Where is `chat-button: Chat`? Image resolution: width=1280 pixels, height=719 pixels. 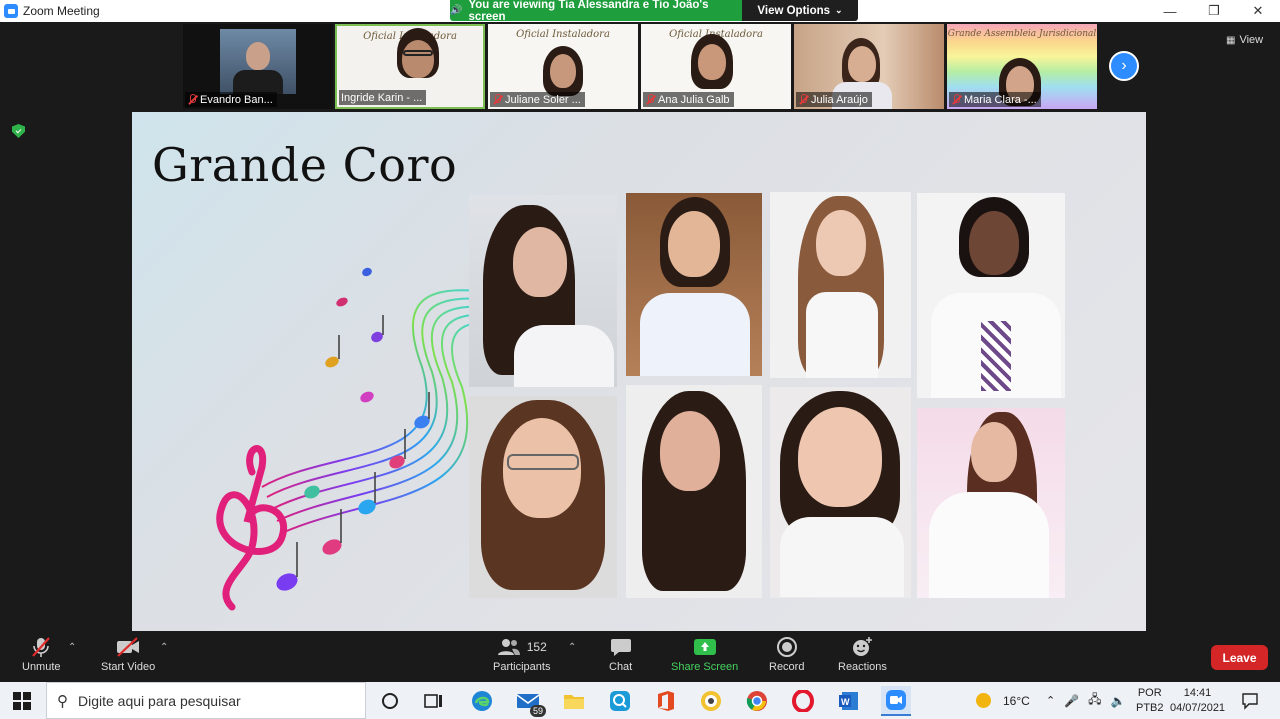 chat-button: Chat is located at coordinates (620, 654).